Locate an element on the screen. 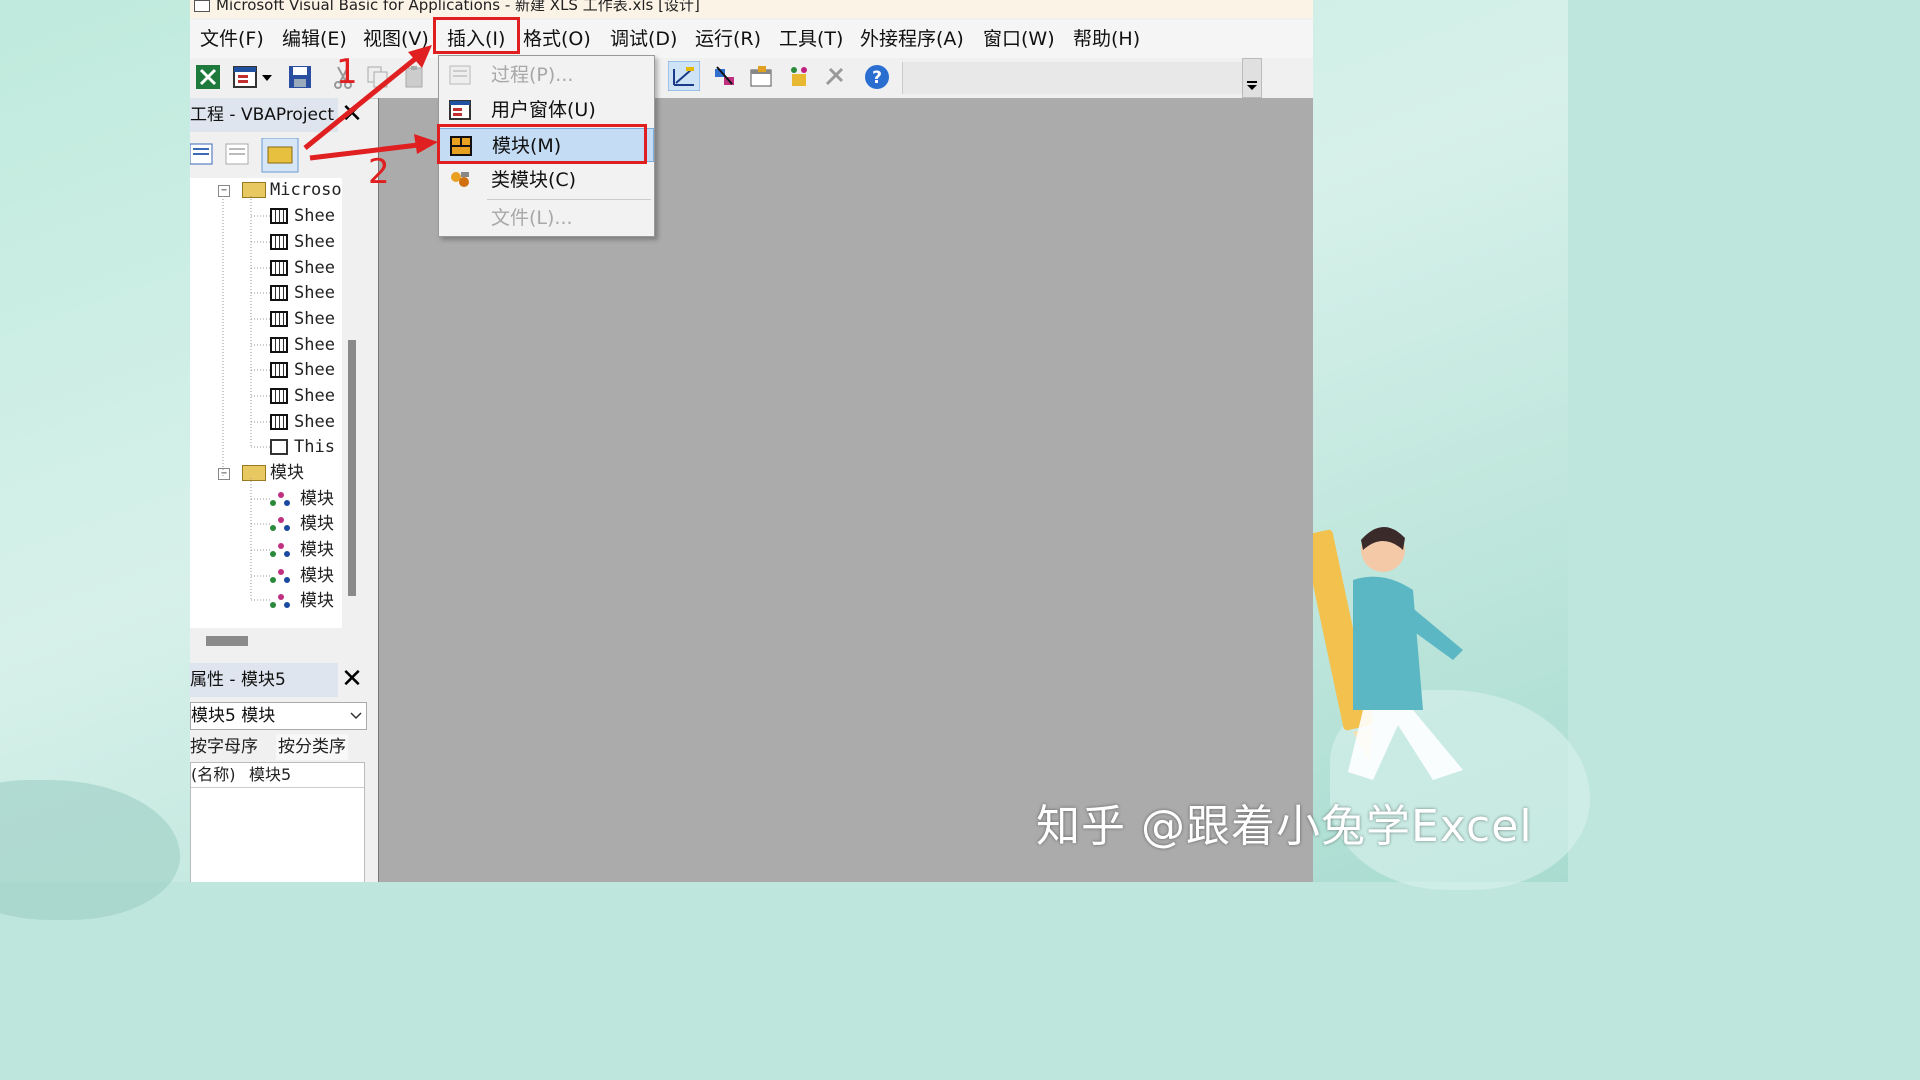 The image size is (1920, 1080). object-selector-dropdown: 模块5 模块 is located at coordinates (278, 716).